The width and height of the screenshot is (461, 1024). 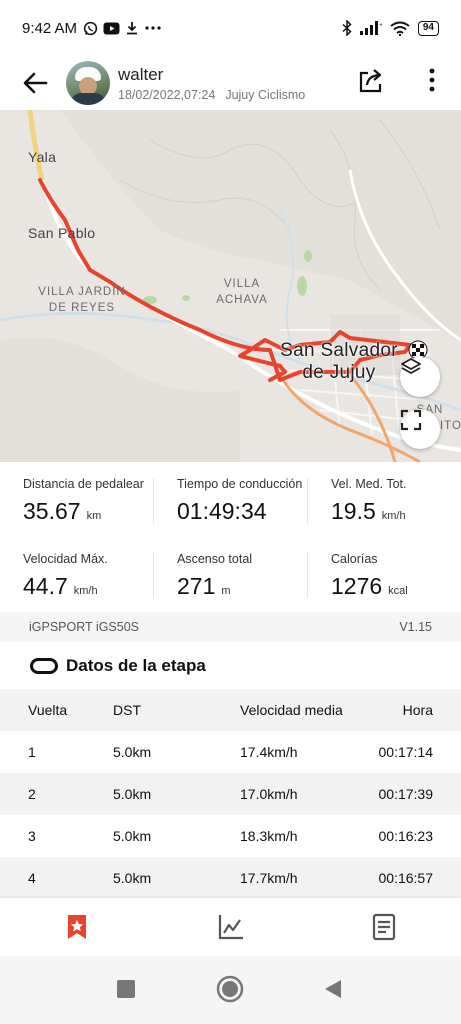 What do you see at coordinates (370, 28) in the screenshot?
I see `signal-icon: +` at bounding box center [370, 28].